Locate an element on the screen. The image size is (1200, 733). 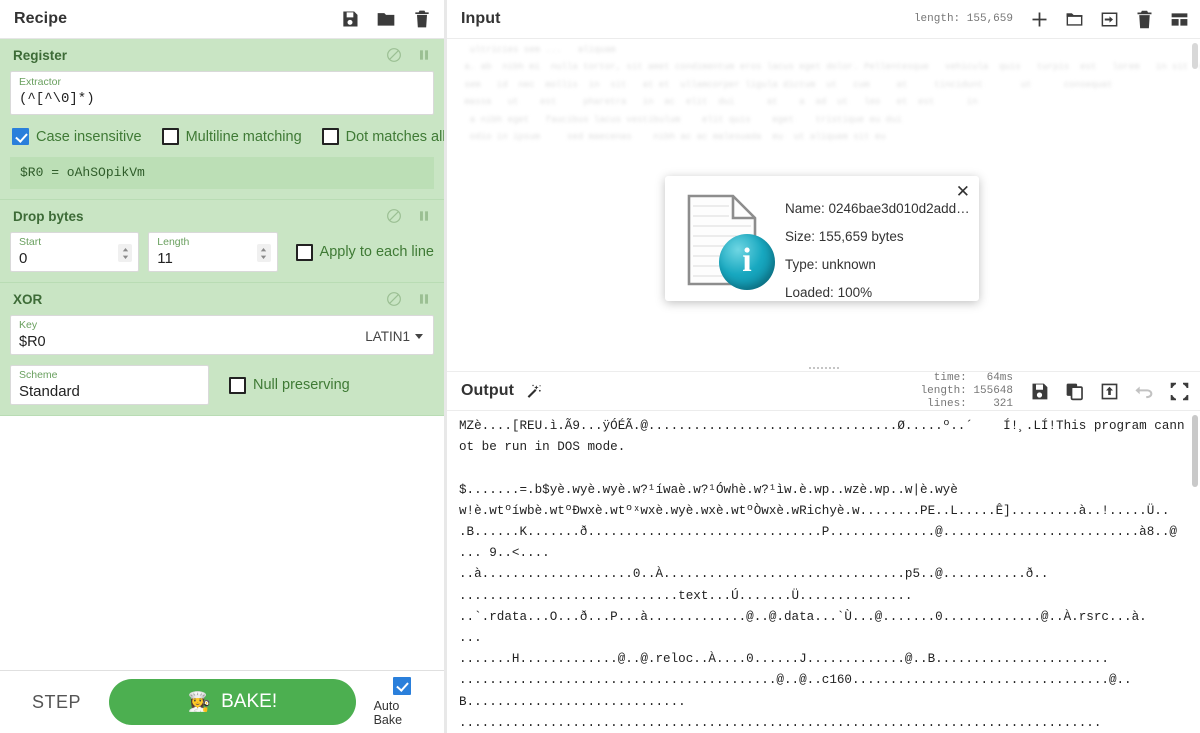
file-size-label: Size: is located at coordinates (800, 236).